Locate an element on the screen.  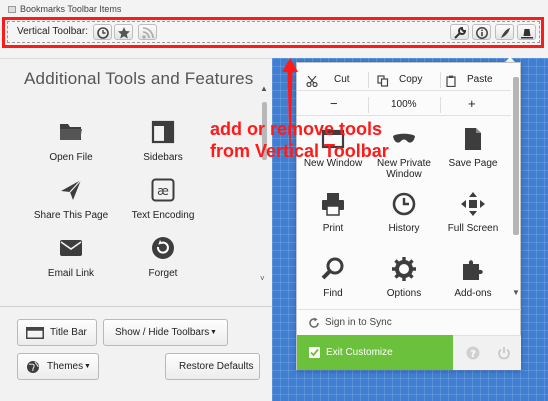
scroll-thumb is located at coordinates (516, 156).